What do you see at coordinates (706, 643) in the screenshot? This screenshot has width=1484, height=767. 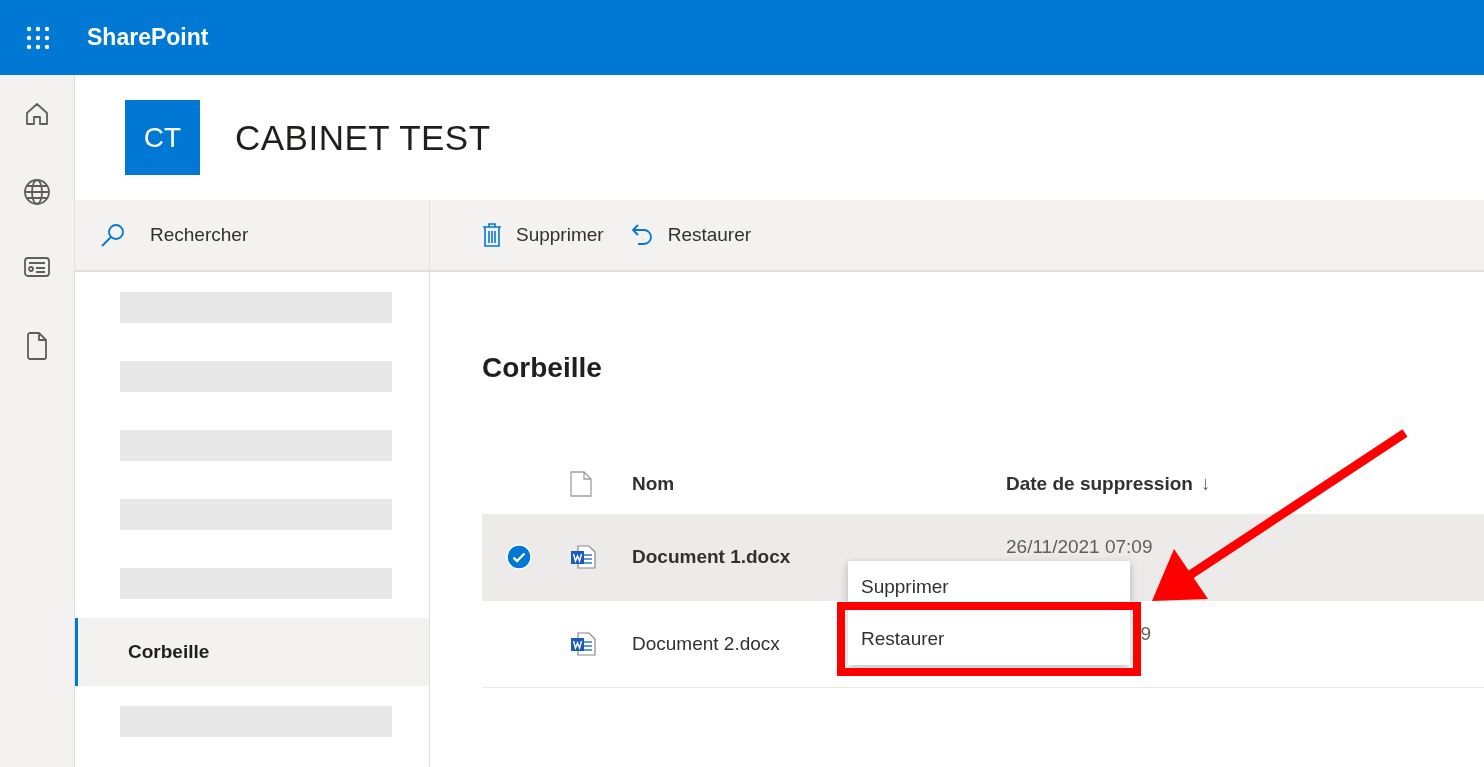 I see `file-name: Document 2.docx` at bounding box center [706, 643].